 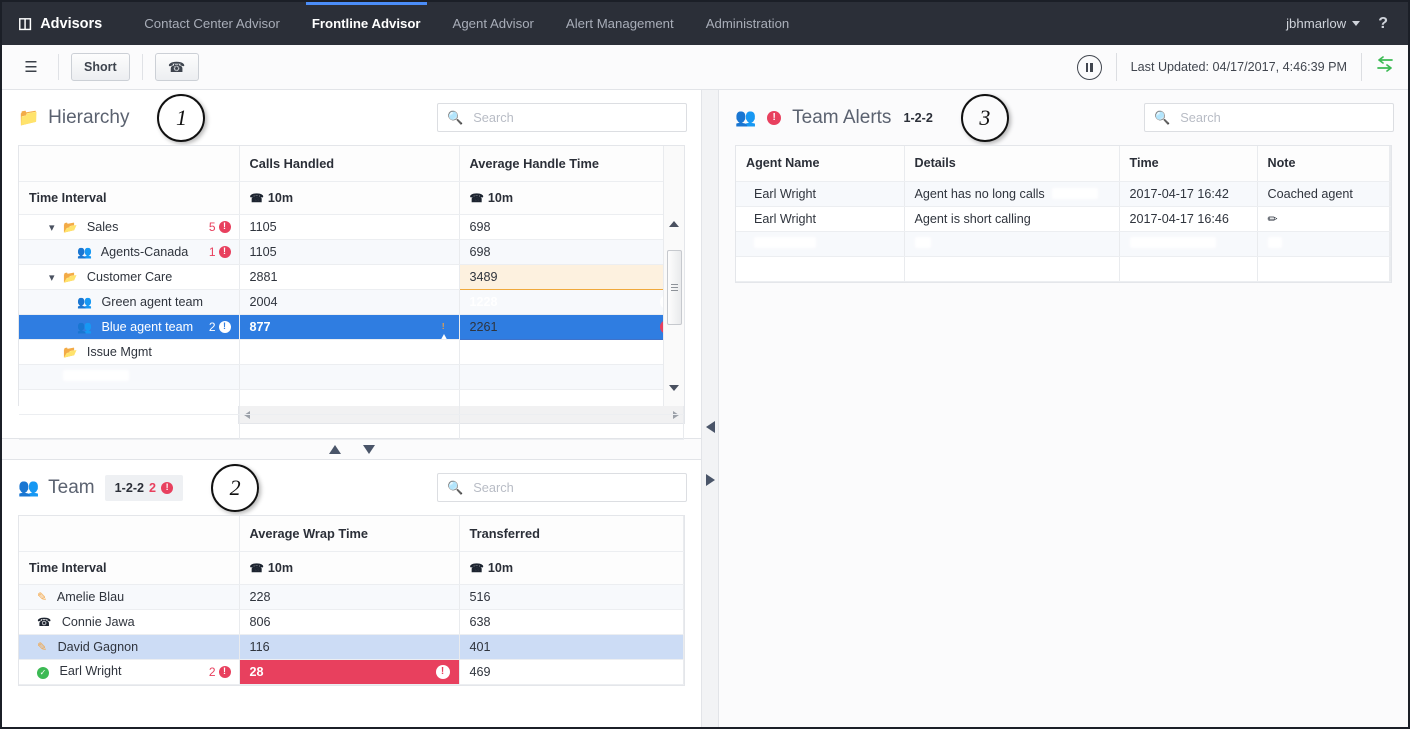 What do you see at coordinates (368, 449) in the screenshot?
I see `expand-down-icon` at bounding box center [368, 449].